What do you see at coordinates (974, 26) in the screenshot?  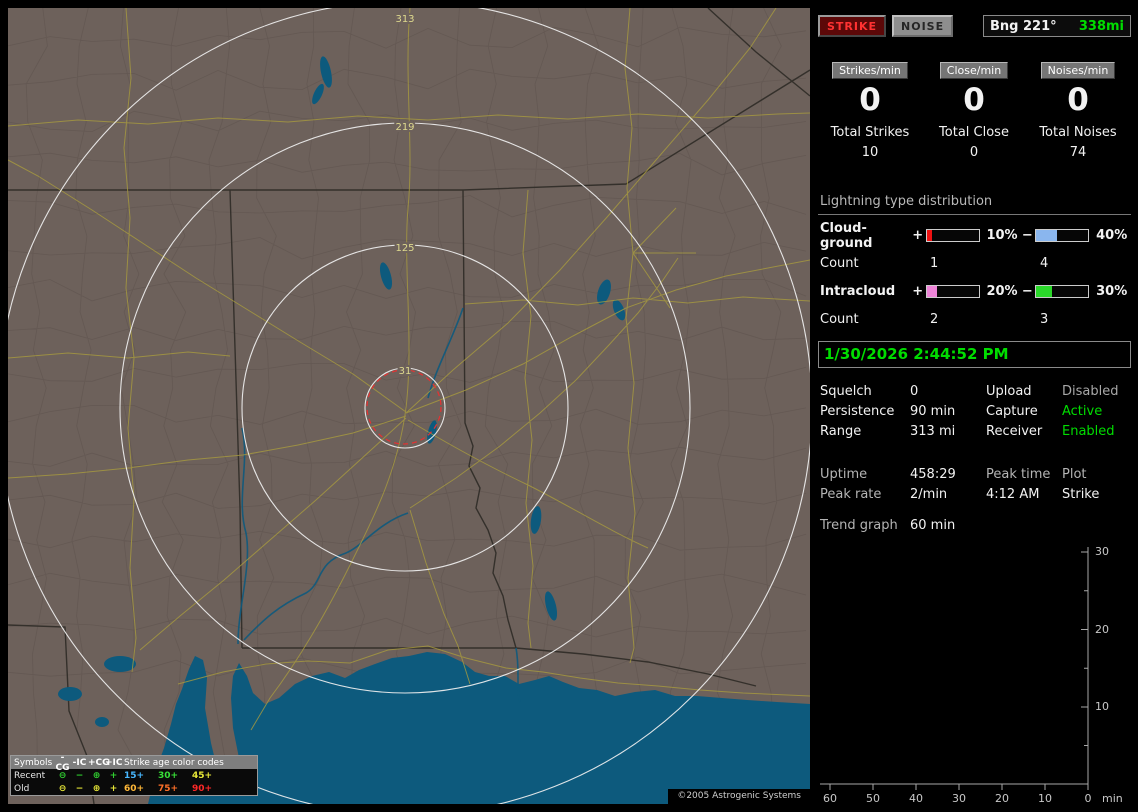 I see `mode-toolbar: STRIKE NOISE Bng 221° 338mi` at bounding box center [974, 26].